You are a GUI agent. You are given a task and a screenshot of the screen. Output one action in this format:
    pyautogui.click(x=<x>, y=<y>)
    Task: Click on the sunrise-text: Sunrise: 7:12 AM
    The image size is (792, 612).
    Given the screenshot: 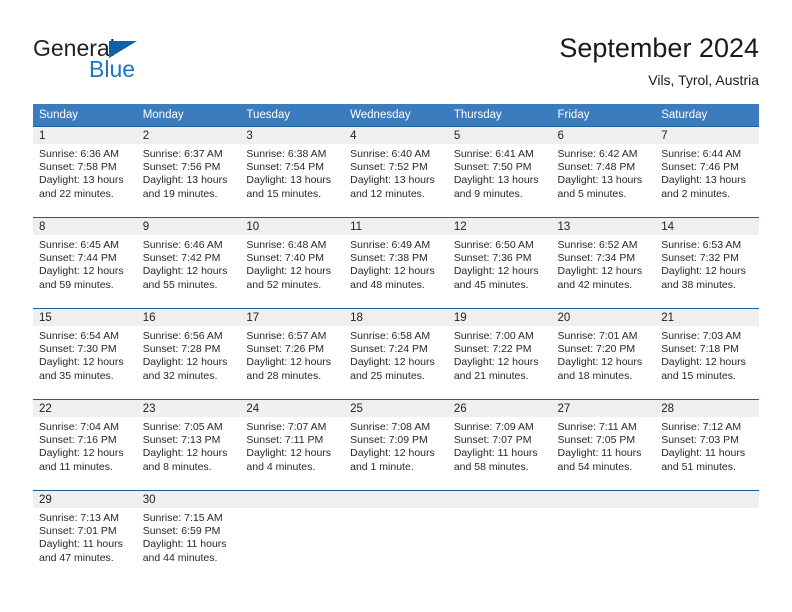 What is the action you would take?
    pyautogui.click(x=701, y=427)
    